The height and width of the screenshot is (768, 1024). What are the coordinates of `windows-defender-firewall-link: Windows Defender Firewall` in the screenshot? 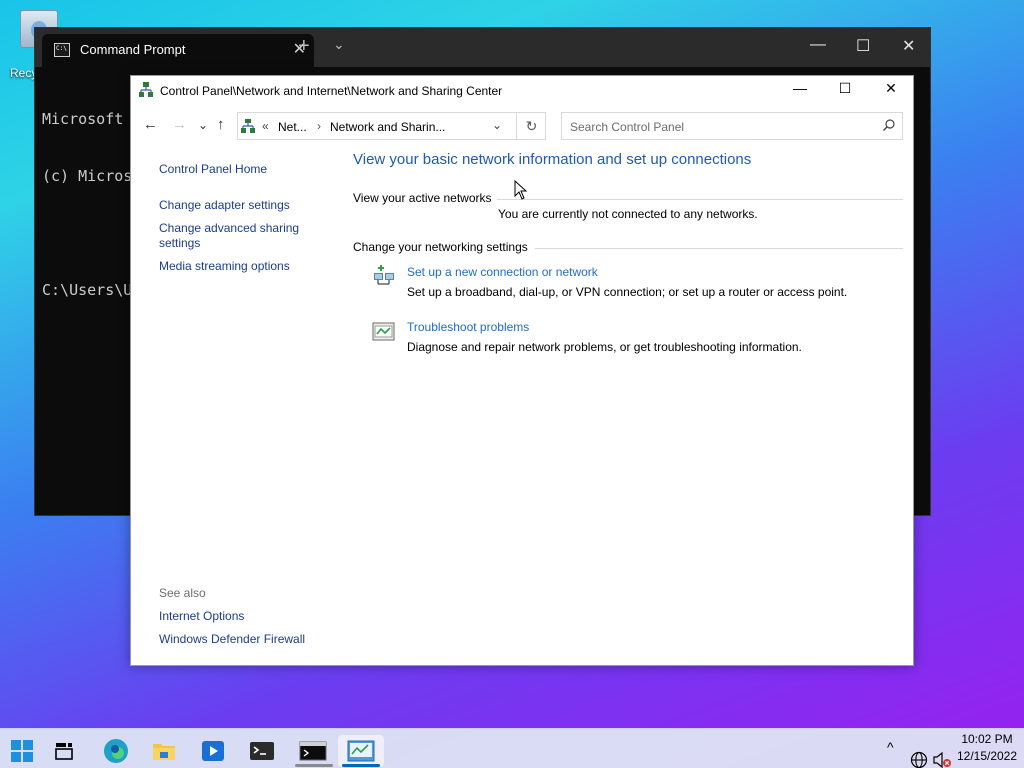 It's located at (244, 639).